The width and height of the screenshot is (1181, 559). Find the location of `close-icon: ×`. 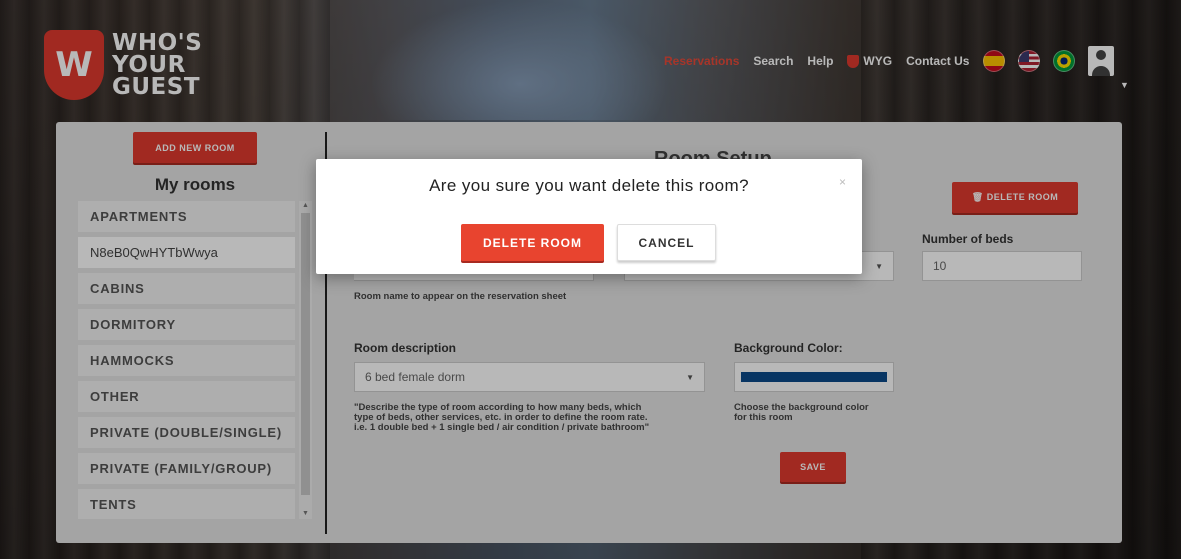

close-icon: × is located at coordinates (842, 182).